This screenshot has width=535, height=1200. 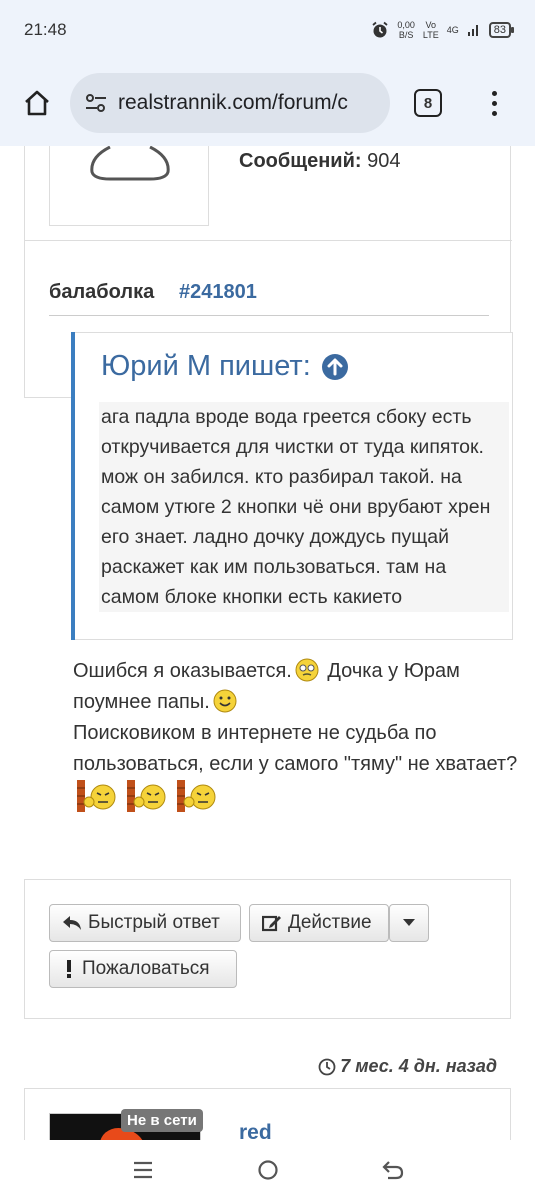 I want to click on post-title: балаболка, so click(x=102, y=292).